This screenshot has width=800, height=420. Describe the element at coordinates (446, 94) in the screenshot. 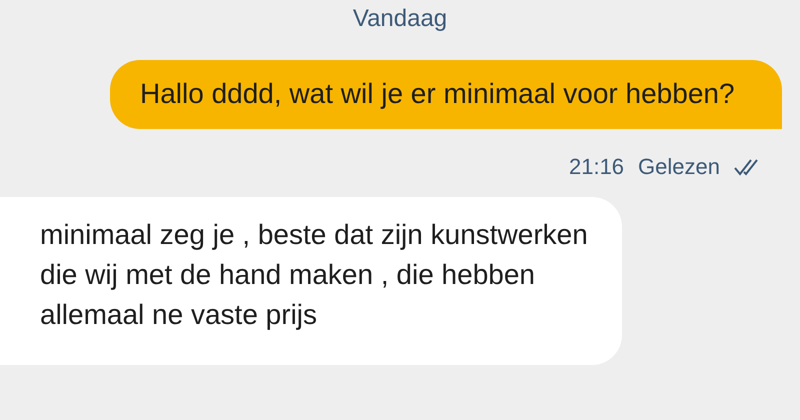

I see `sent-message: Hallo dddd, wat wil je er minimaal voor hebben?` at that location.